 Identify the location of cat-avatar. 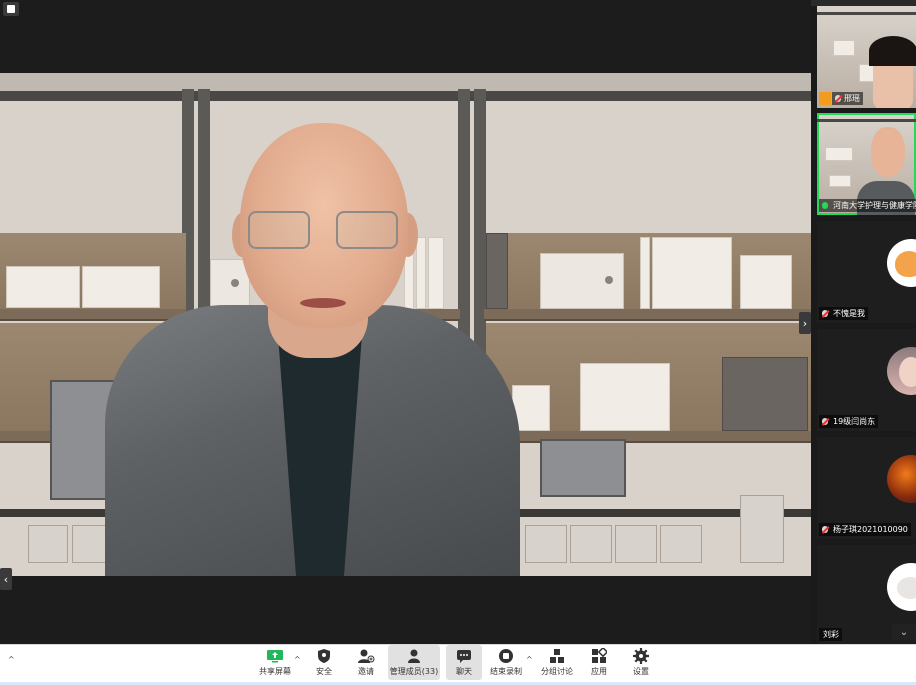
(901, 587).